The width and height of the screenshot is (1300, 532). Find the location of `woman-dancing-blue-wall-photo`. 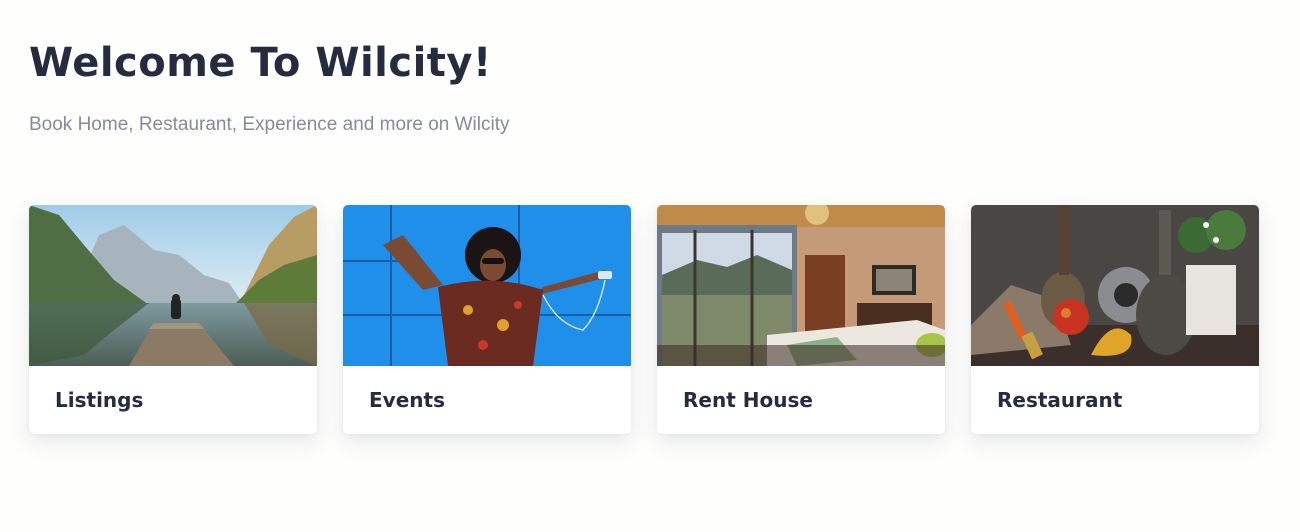

woman-dancing-blue-wall-photo is located at coordinates (487, 285).